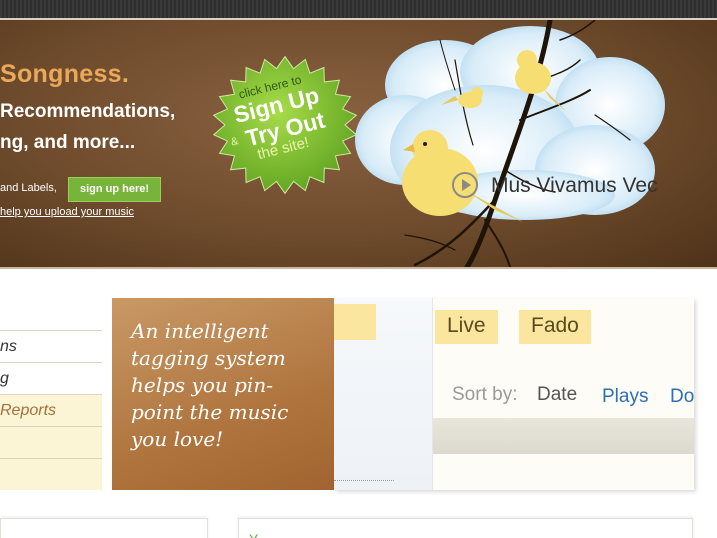 The image size is (717, 538). I want to click on bottom-panel-right: Y, so click(465, 528).